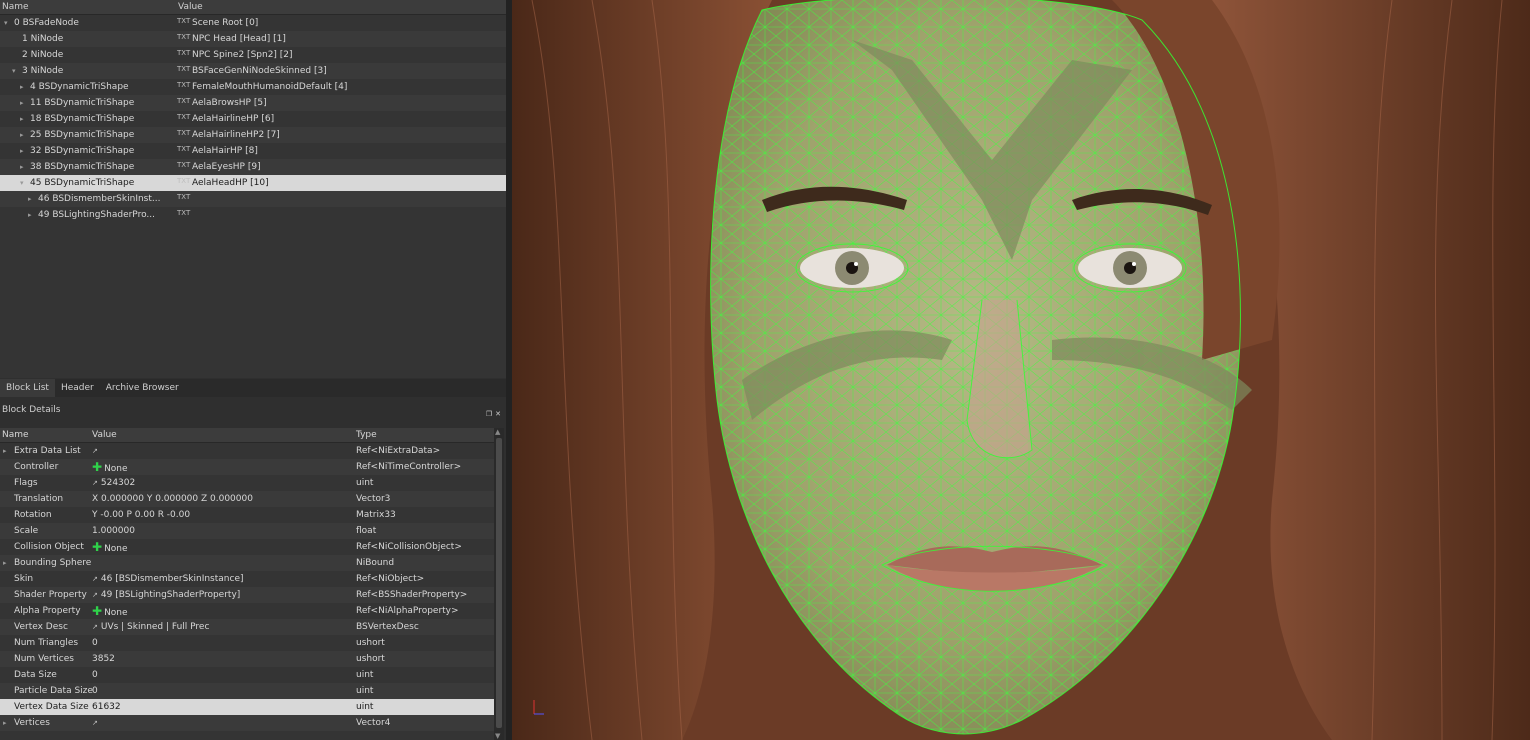 This screenshot has height=740, width=1530. I want to click on tree-header: Name Value, so click(253, 7).